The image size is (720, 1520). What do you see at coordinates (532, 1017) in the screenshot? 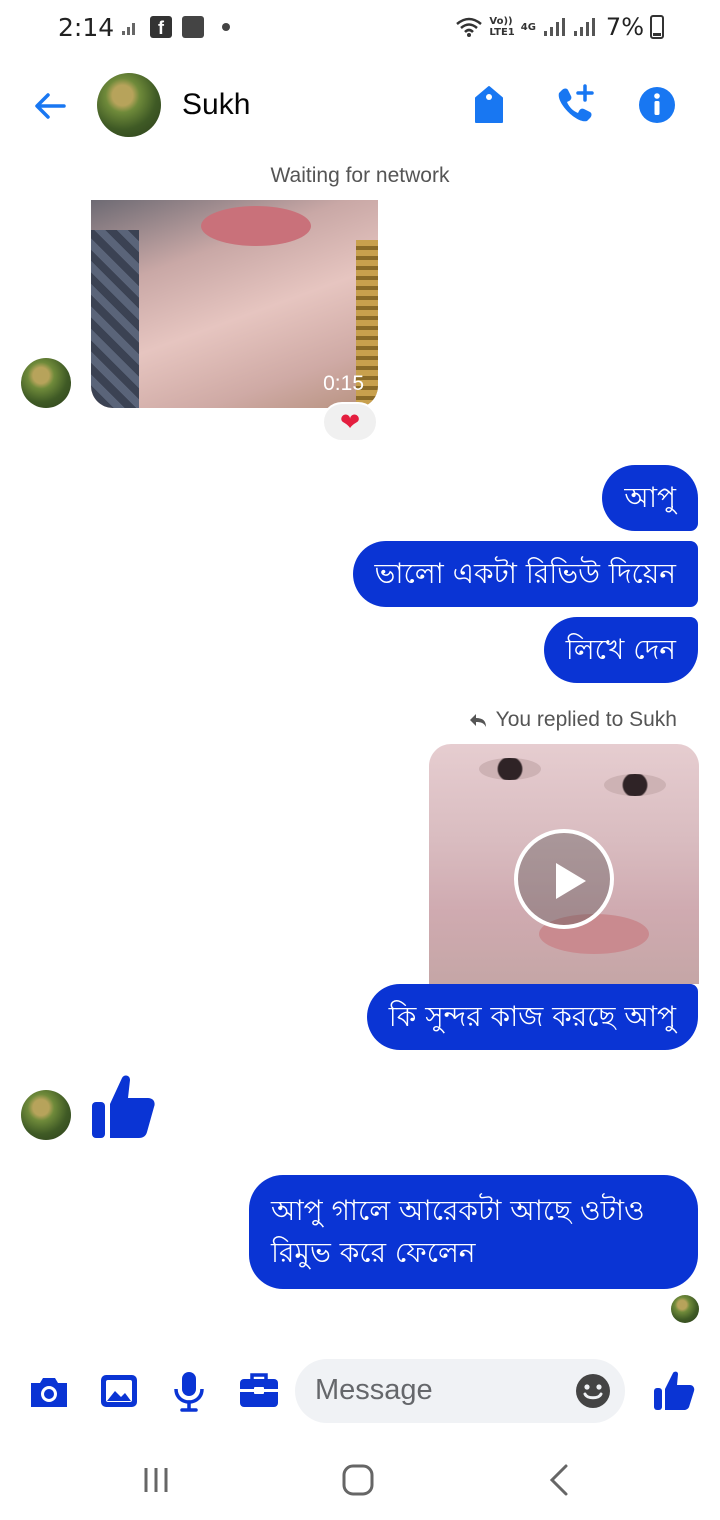
I see `sent-message: কি সুন্দর কাজ করছে আপু` at bounding box center [532, 1017].